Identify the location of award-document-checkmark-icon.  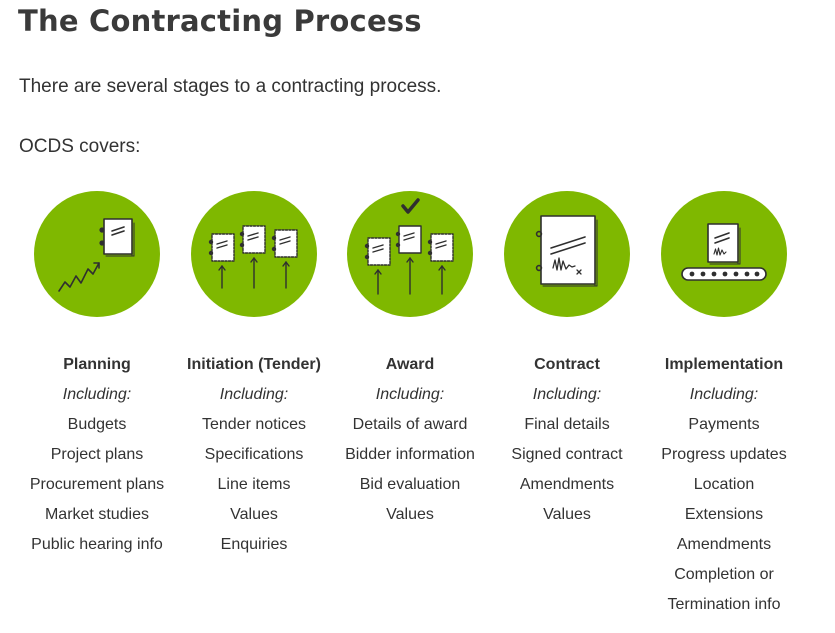
(410, 254).